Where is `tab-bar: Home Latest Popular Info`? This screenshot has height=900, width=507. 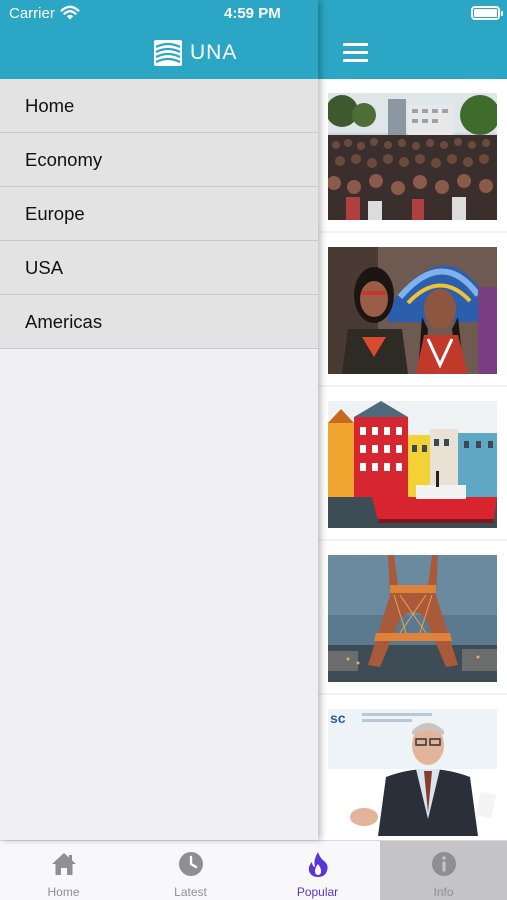
tab-bar: Home Latest Popular Info is located at coordinates (253, 870).